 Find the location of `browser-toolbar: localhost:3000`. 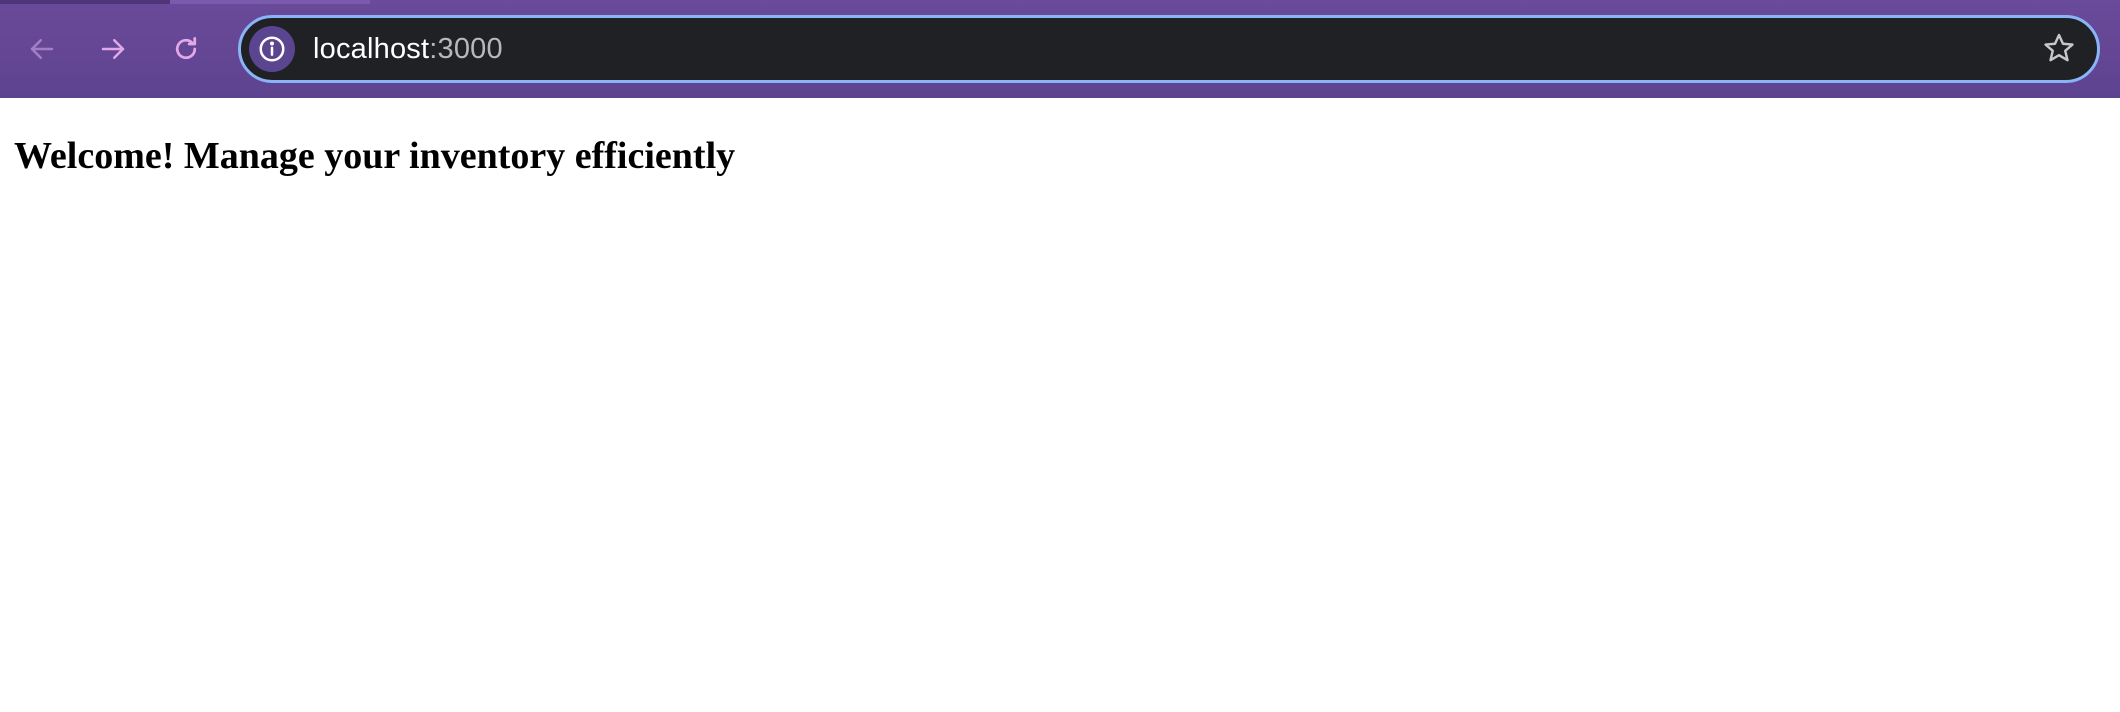

browser-toolbar: localhost:3000 is located at coordinates (1060, 49).